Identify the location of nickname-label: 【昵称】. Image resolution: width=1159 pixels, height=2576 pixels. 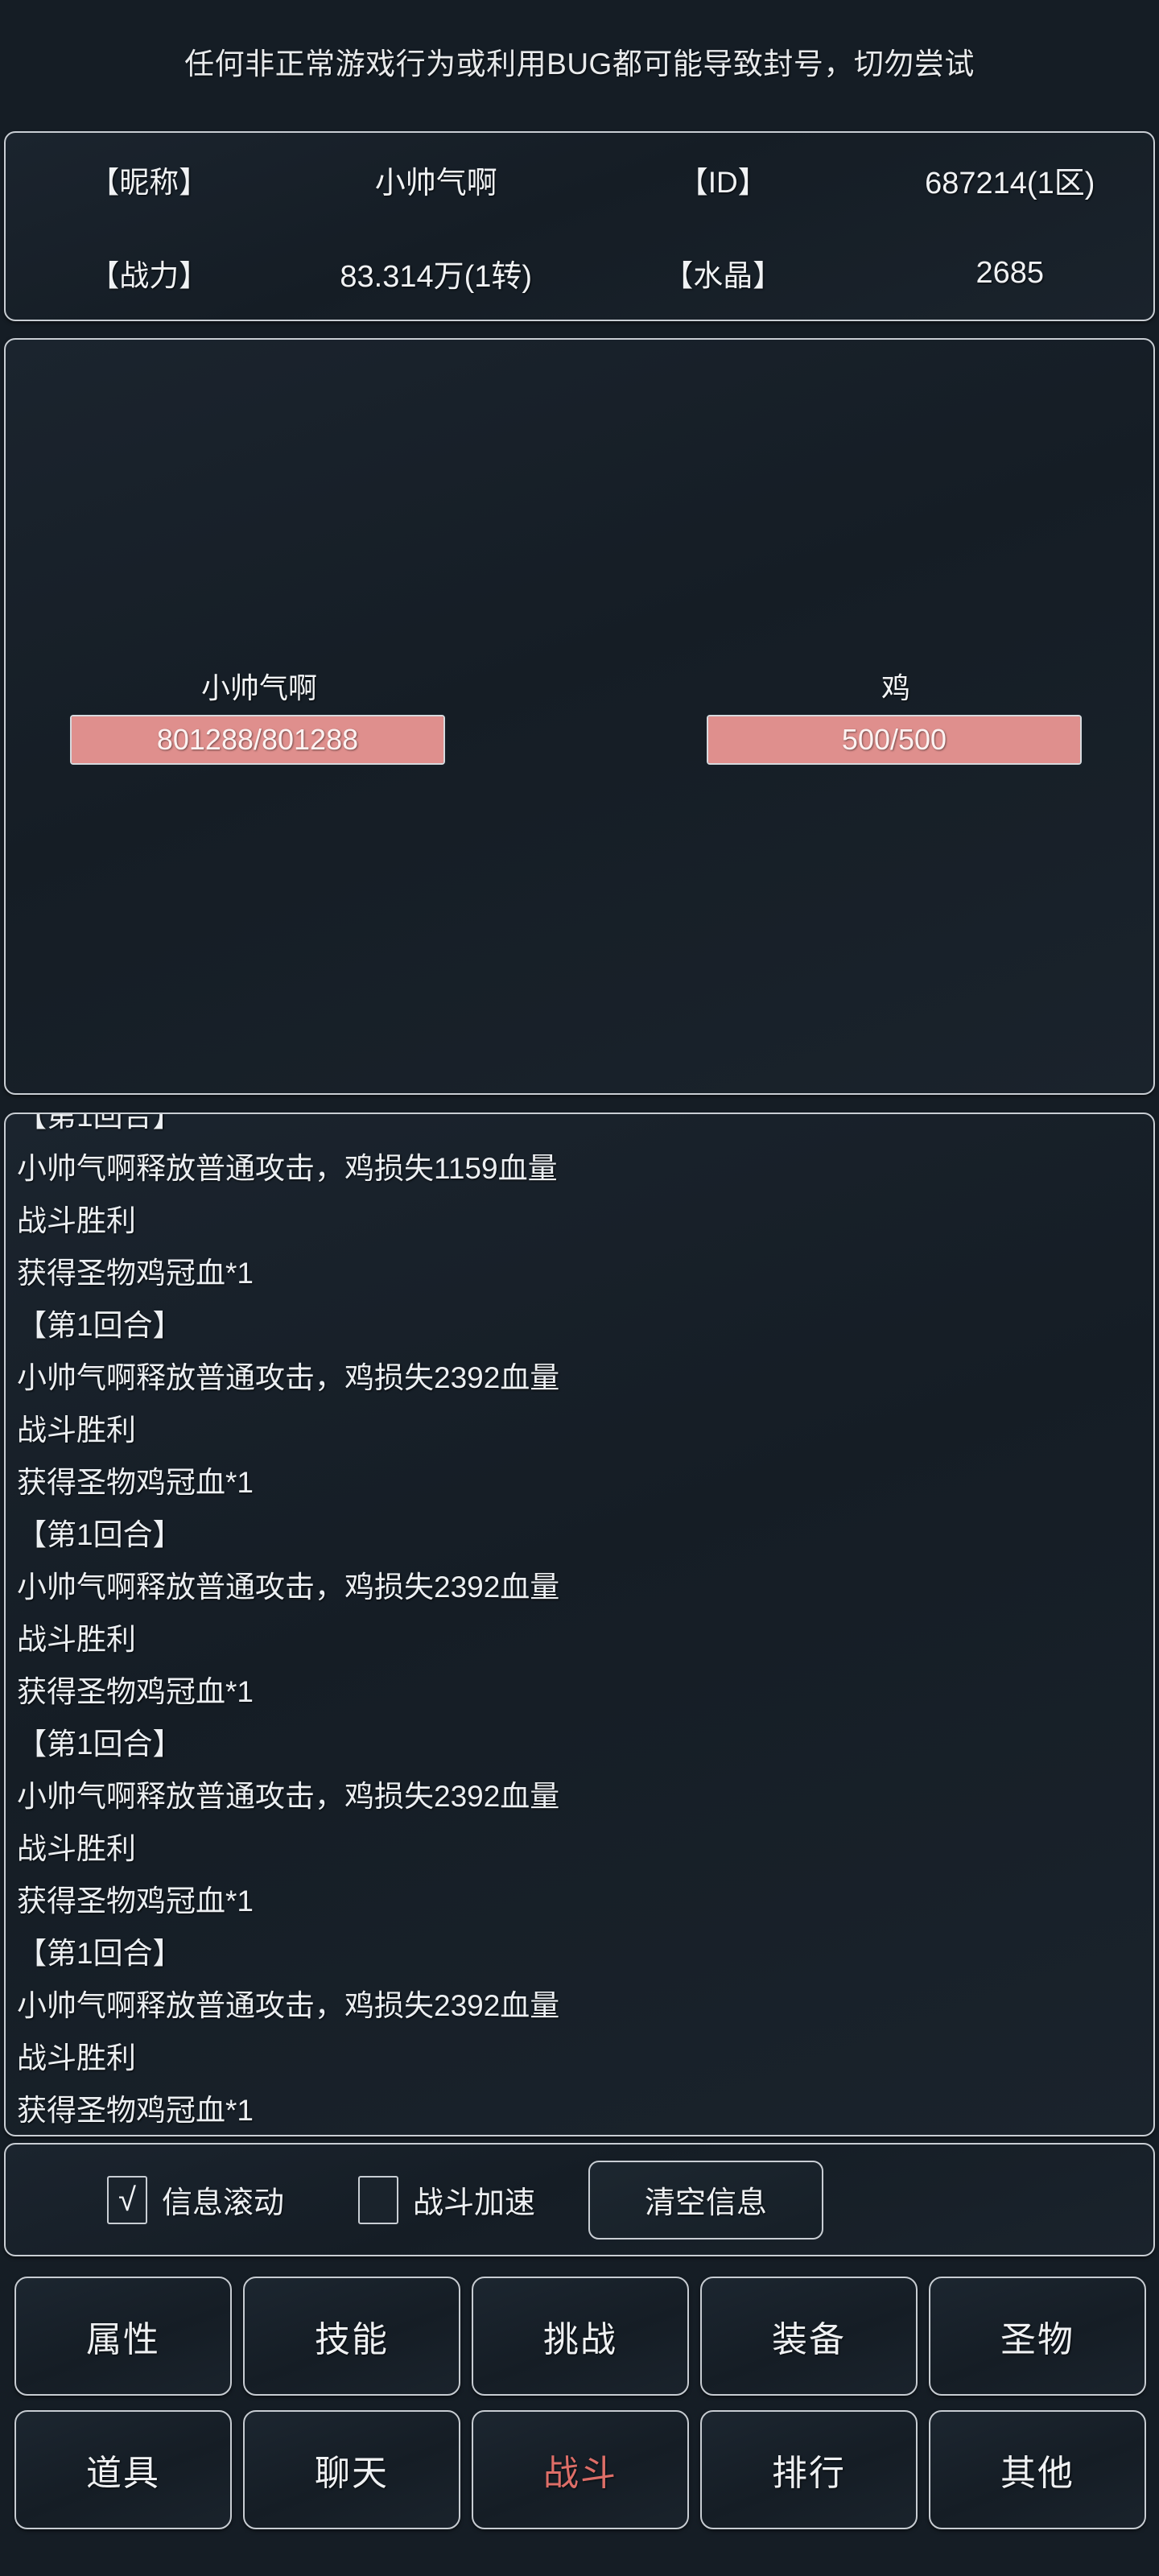
(149, 182).